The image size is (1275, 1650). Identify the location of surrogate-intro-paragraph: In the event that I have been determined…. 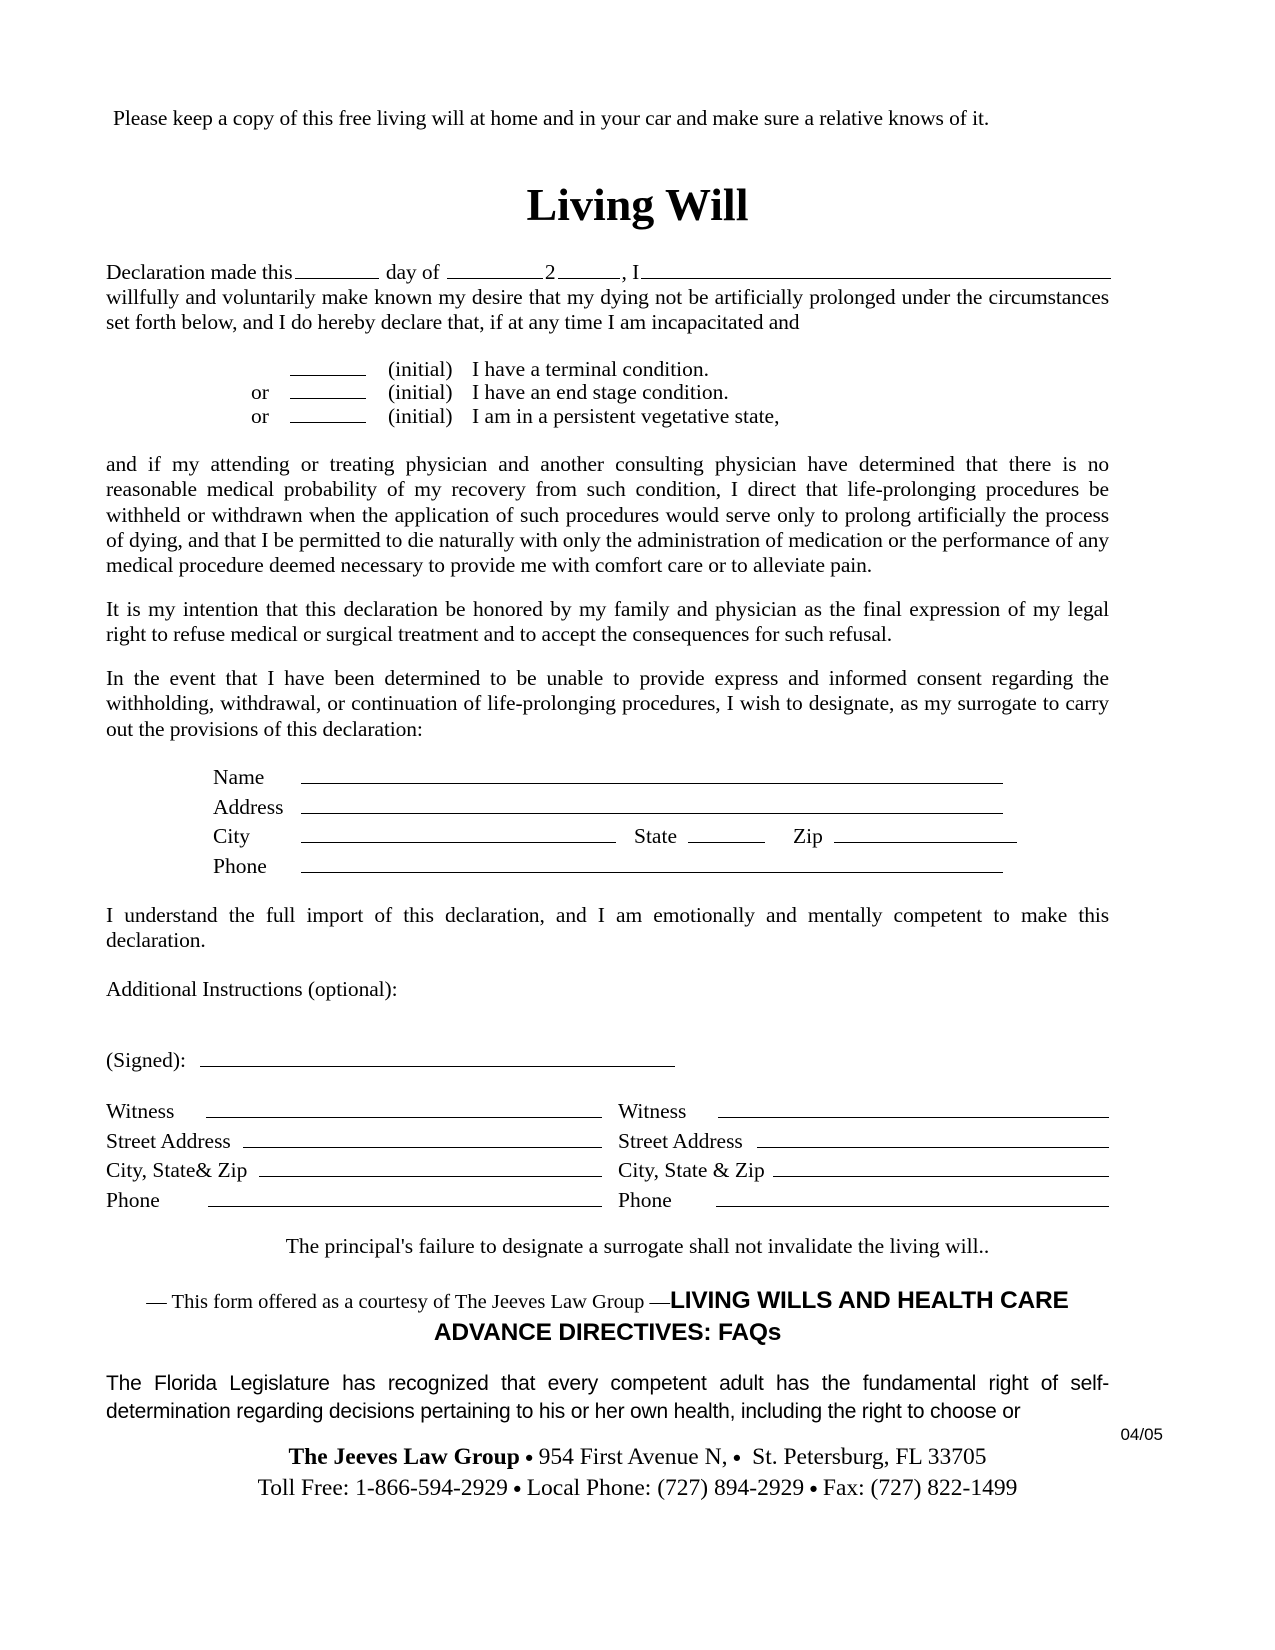
(607, 703).